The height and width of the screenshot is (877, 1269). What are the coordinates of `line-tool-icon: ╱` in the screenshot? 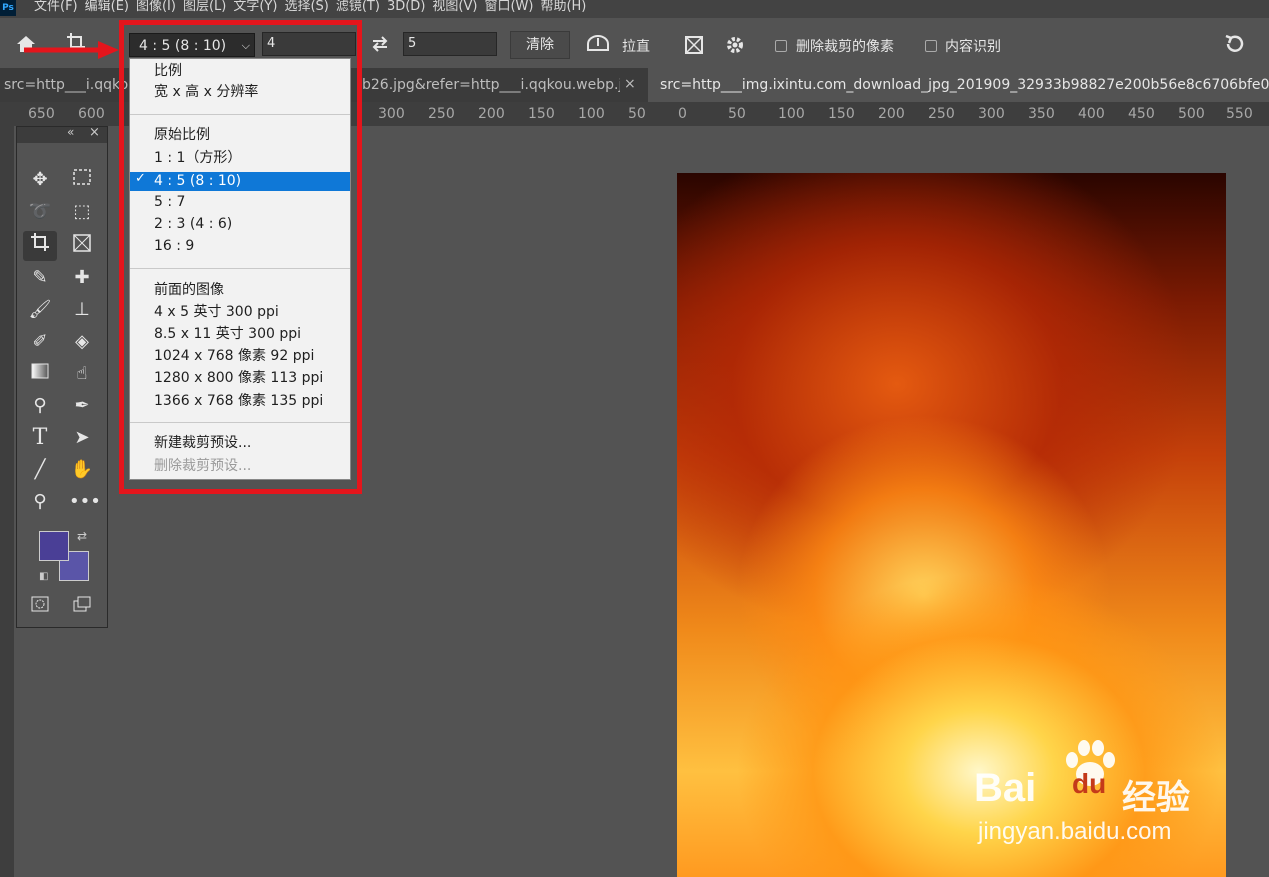 It's located at (40, 470).